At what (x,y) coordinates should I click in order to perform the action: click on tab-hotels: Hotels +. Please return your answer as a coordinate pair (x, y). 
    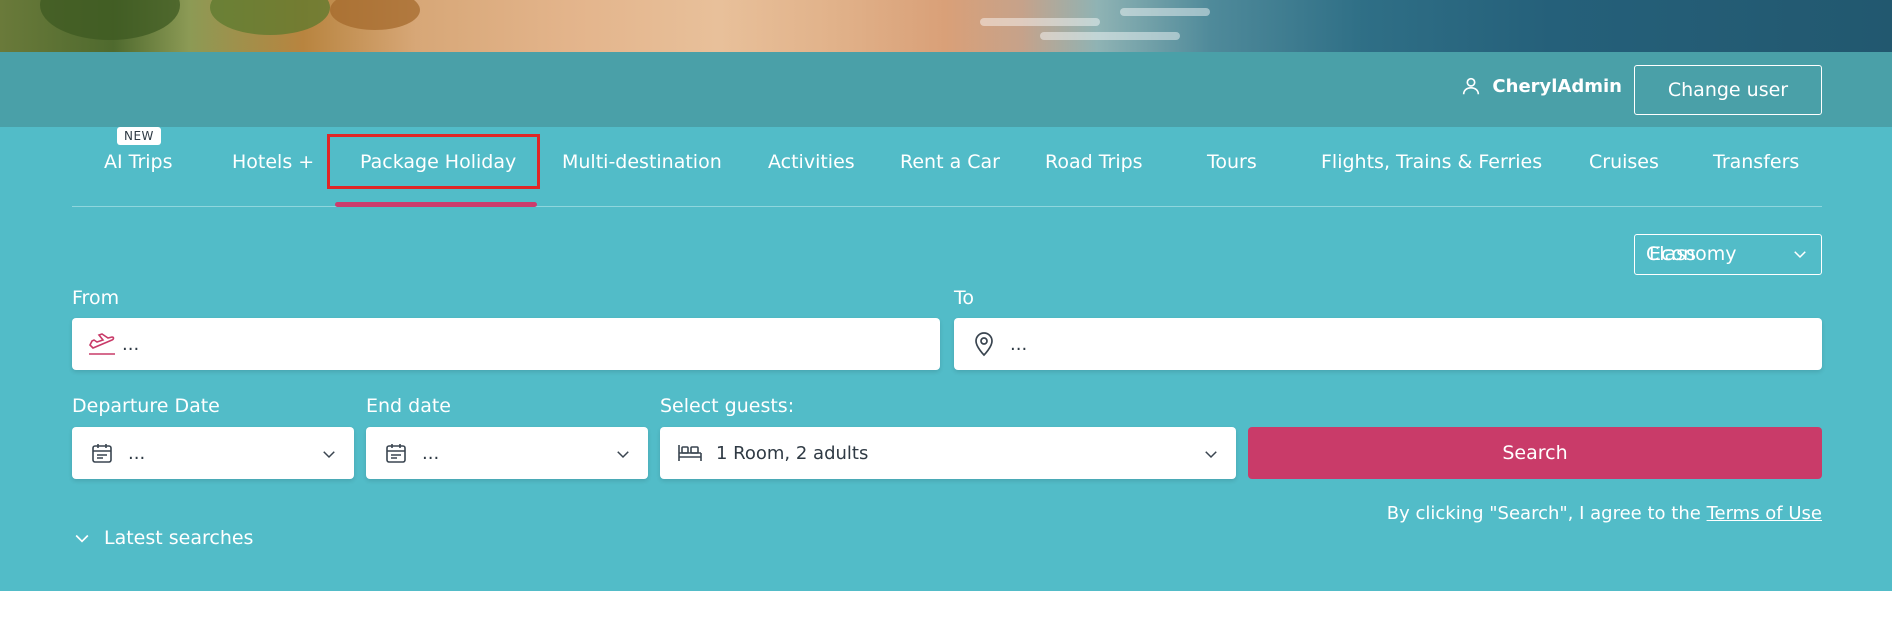
    Looking at the image, I should click on (273, 162).